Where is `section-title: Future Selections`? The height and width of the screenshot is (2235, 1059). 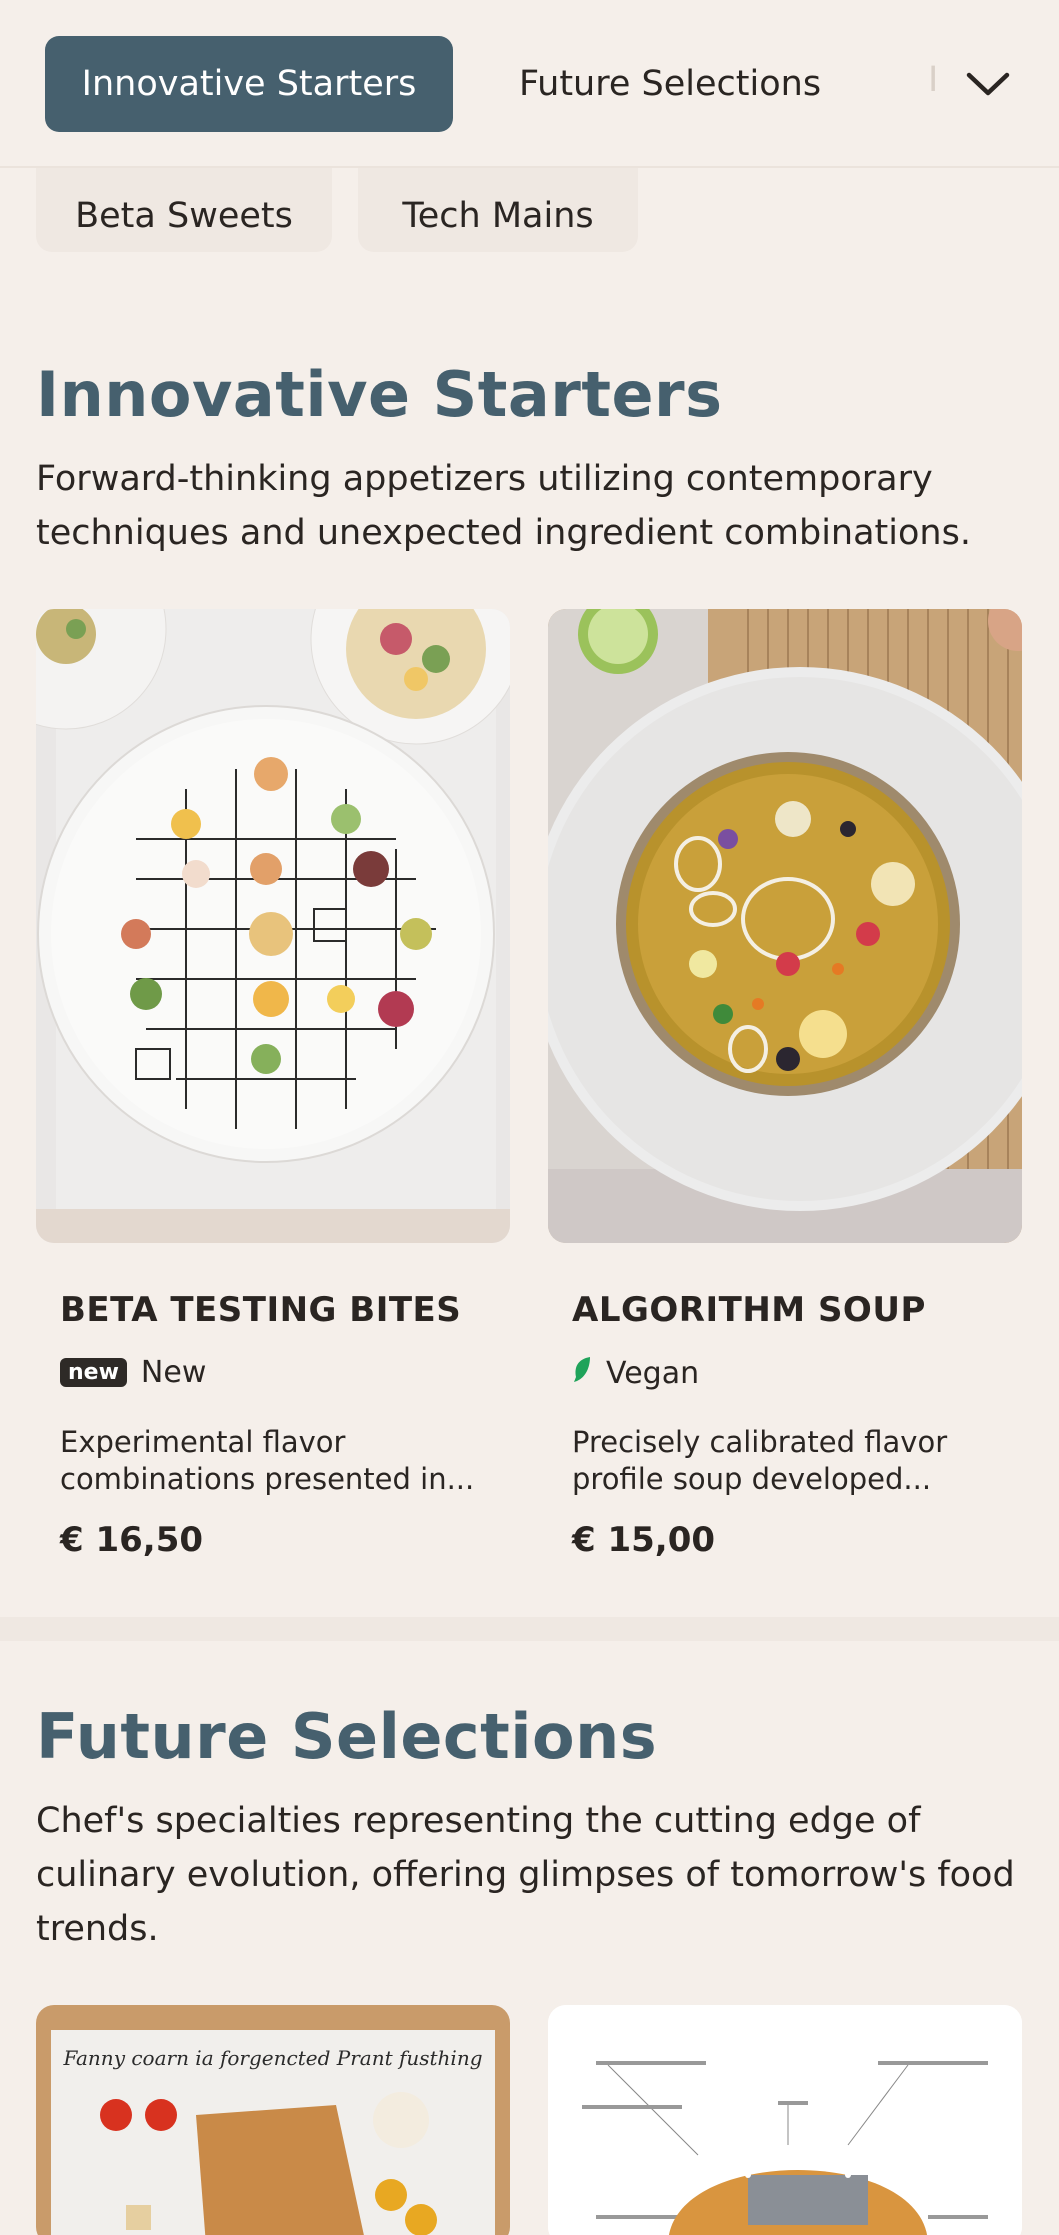
section-title: Future Selections is located at coordinates (347, 1736).